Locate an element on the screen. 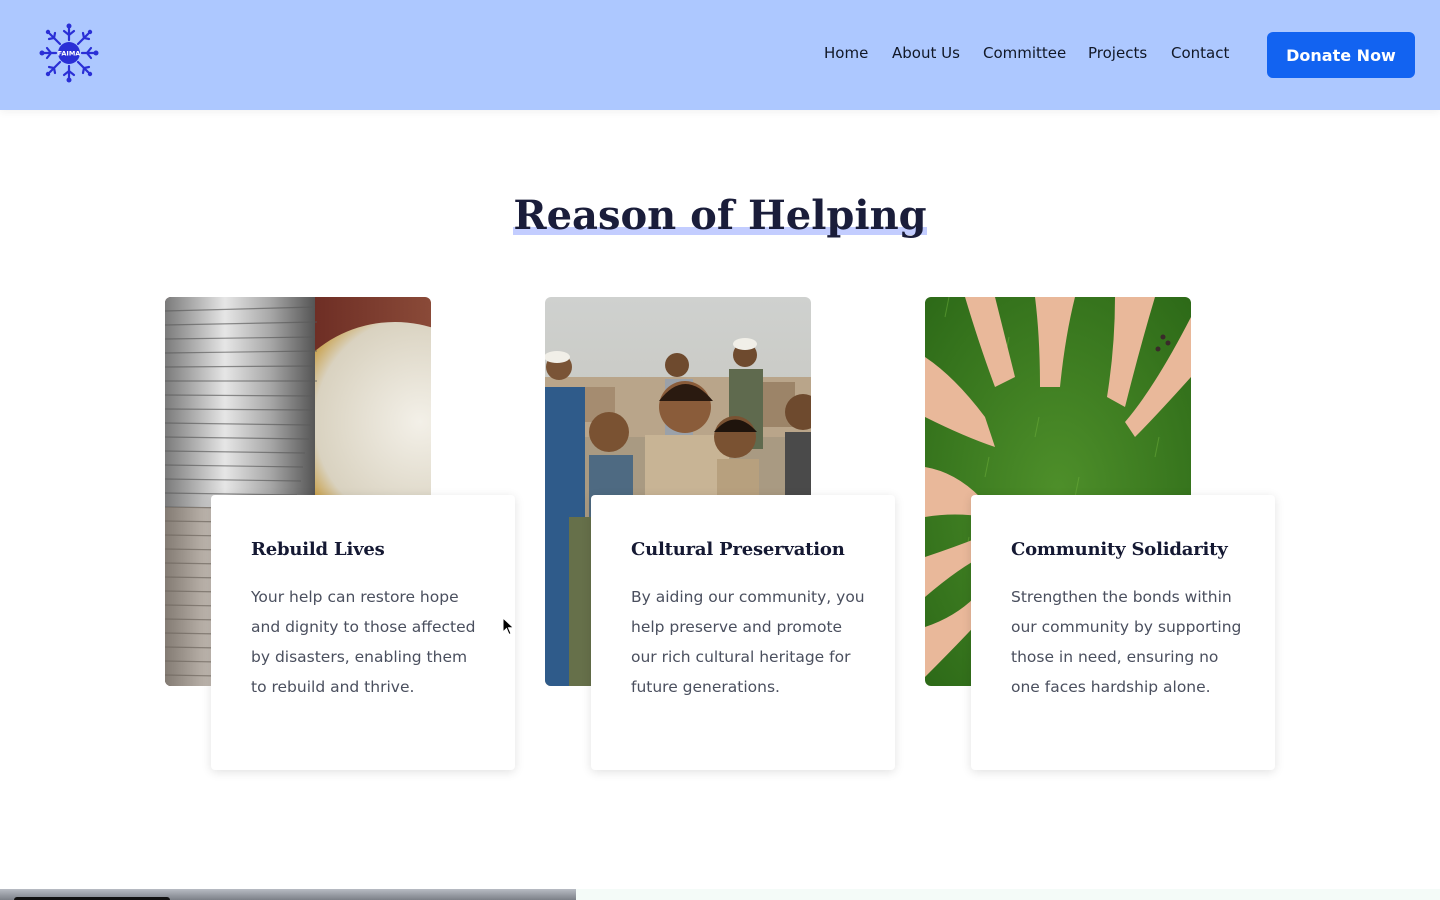 Image resolution: width=1440 pixels, height=900 pixels. card-title: Community Solidarity is located at coordinates (1119, 549).